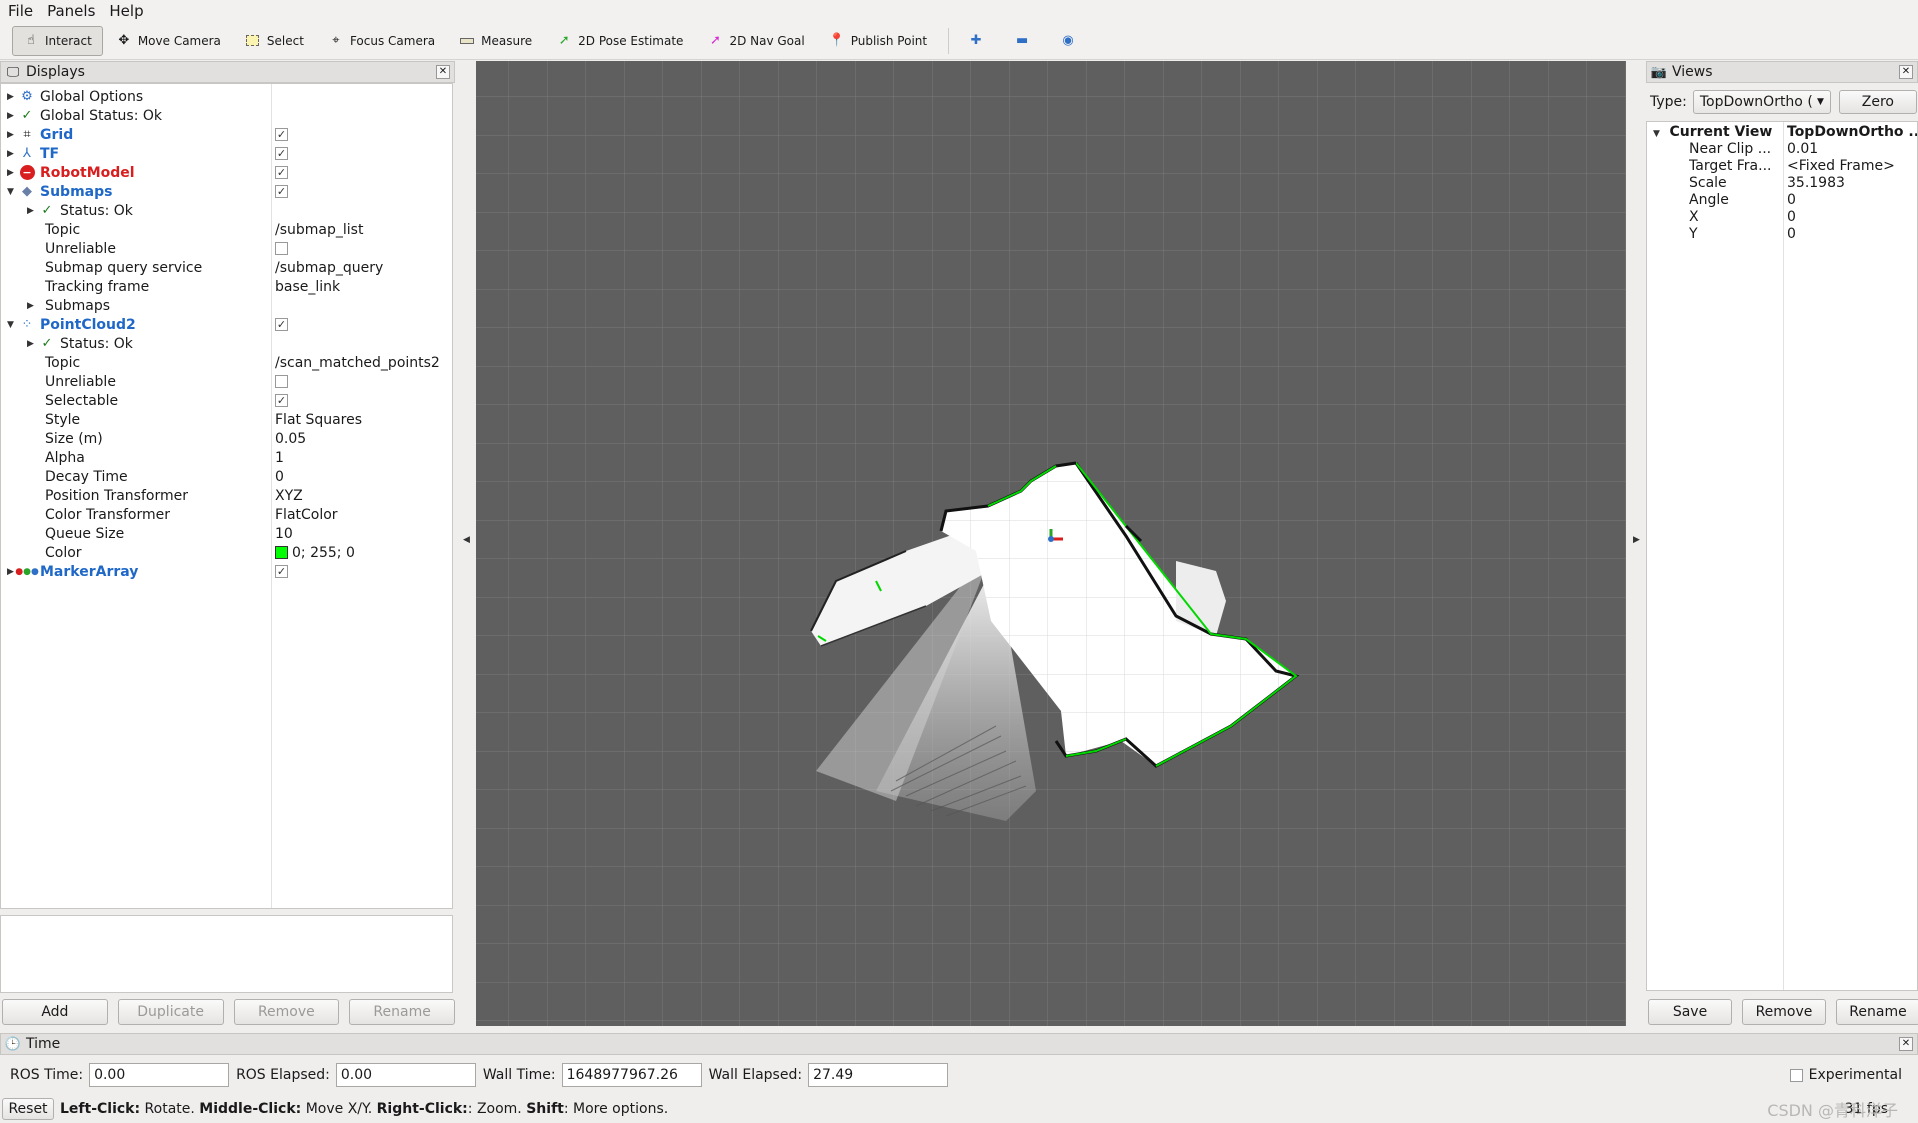  I want to click on remove-view-button: Remove, so click(1784, 1012).